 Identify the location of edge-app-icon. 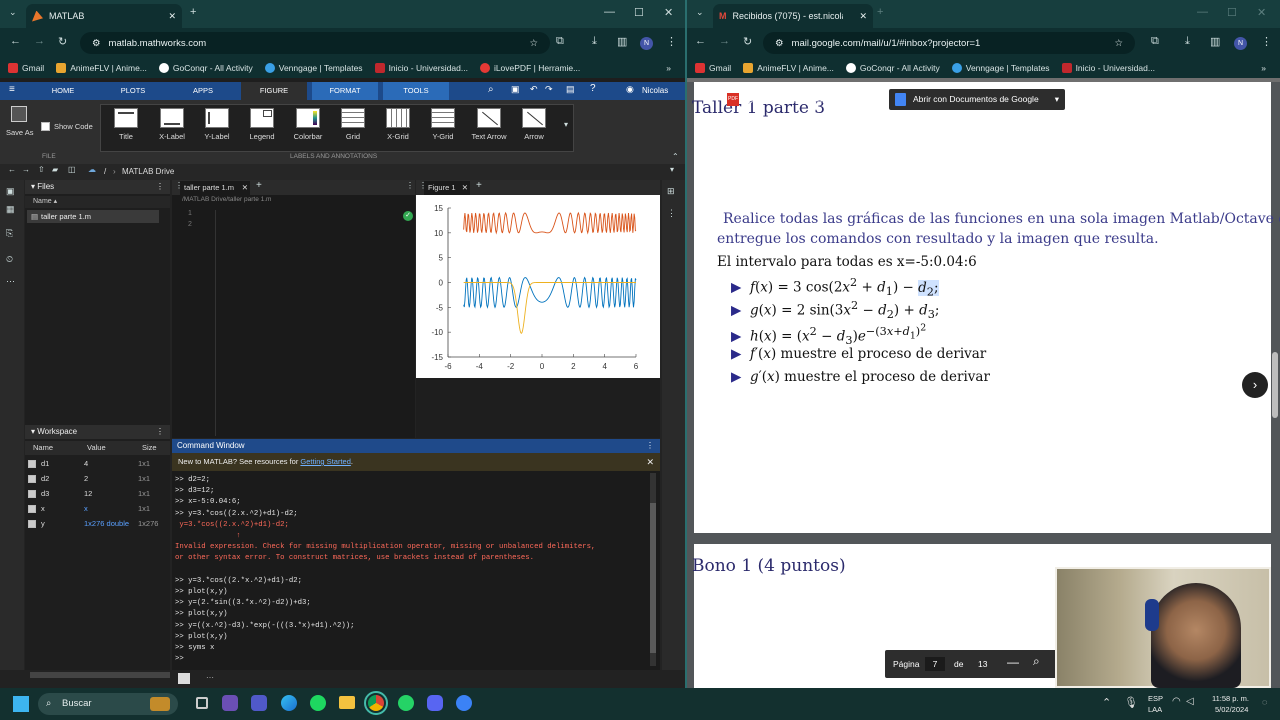
(289, 703).